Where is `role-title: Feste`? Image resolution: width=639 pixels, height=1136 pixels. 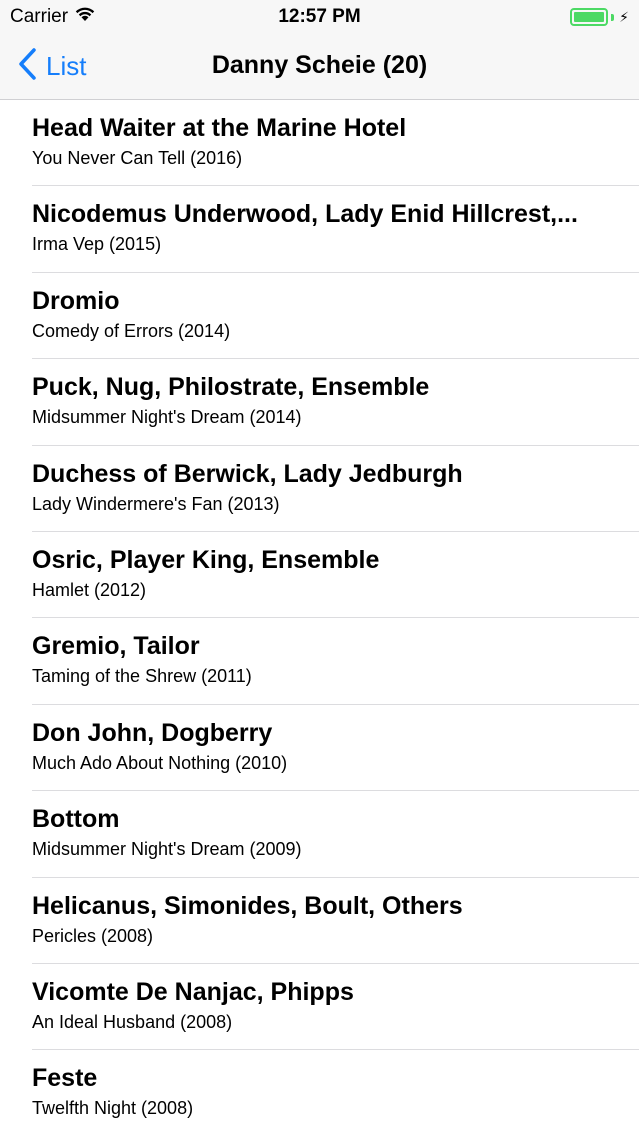
role-title: Feste is located at coordinates (65, 1078).